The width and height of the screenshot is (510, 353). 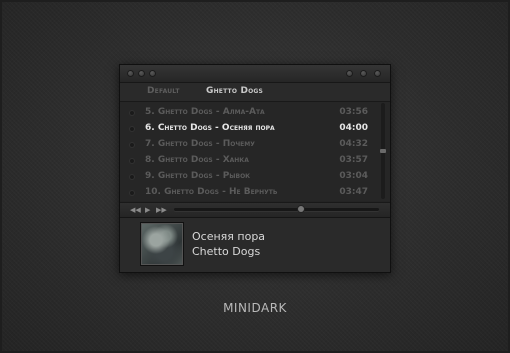 What do you see at coordinates (353, 112) in the screenshot?
I see `track-duration: 03:56` at bounding box center [353, 112].